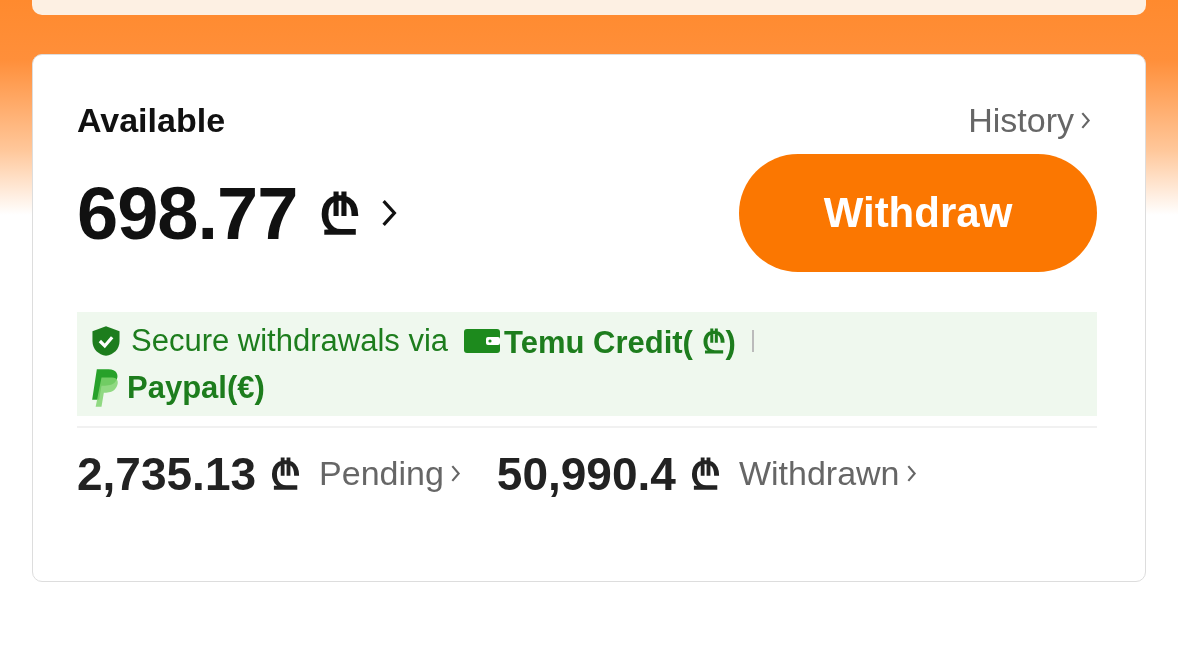 This screenshot has width=1178, height=663. Describe the element at coordinates (827, 473) in the screenshot. I see `total-link: Withdrawn` at that location.